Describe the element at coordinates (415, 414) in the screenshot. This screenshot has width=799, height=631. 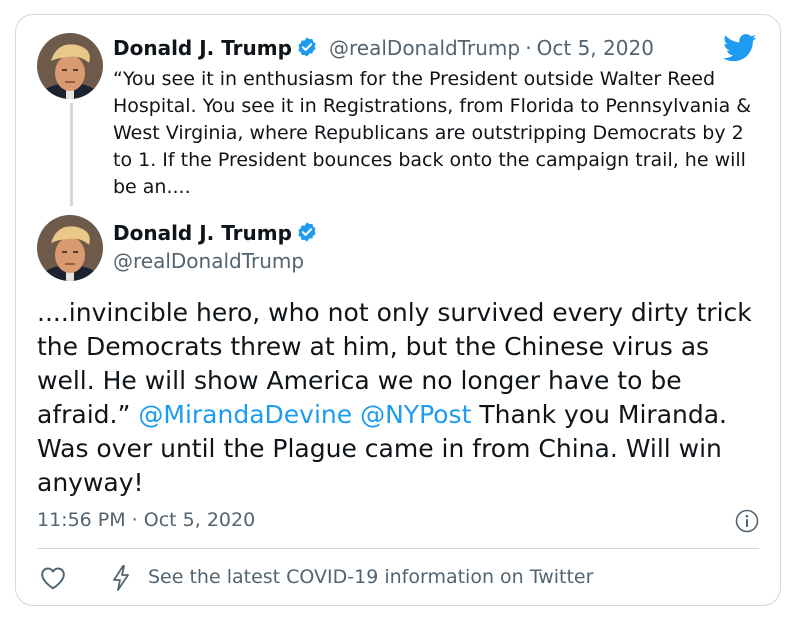
I see `mention-link: @NYPost` at that location.